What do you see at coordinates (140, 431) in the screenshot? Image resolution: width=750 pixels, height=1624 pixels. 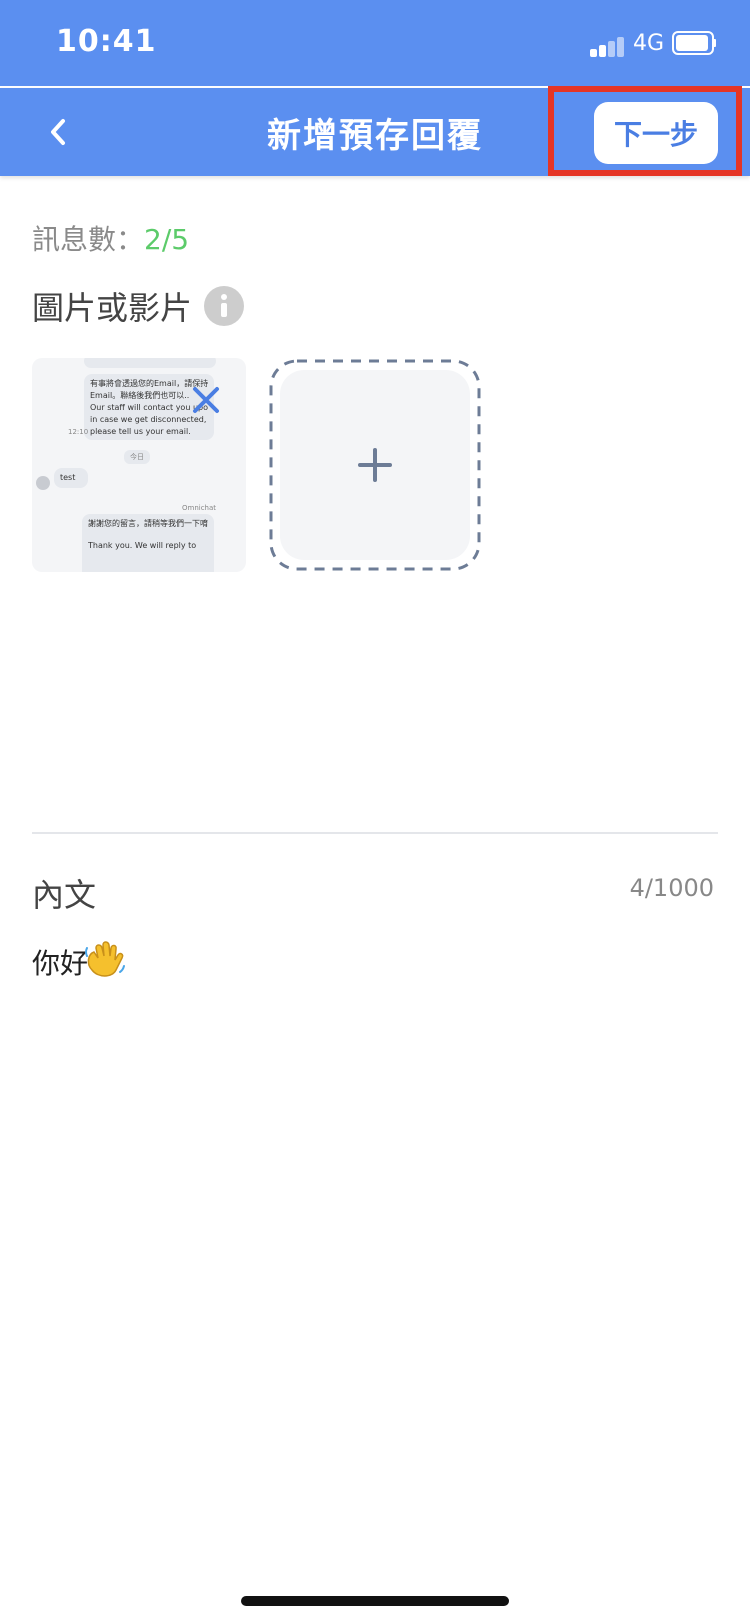 I see `thumb-line: please tell us your email.` at bounding box center [140, 431].